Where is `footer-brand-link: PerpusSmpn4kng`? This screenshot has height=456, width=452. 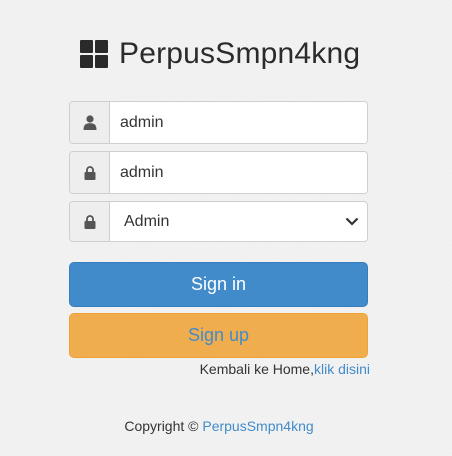
footer-brand-link: PerpusSmpn4kng is located at coordinates (257, 426).